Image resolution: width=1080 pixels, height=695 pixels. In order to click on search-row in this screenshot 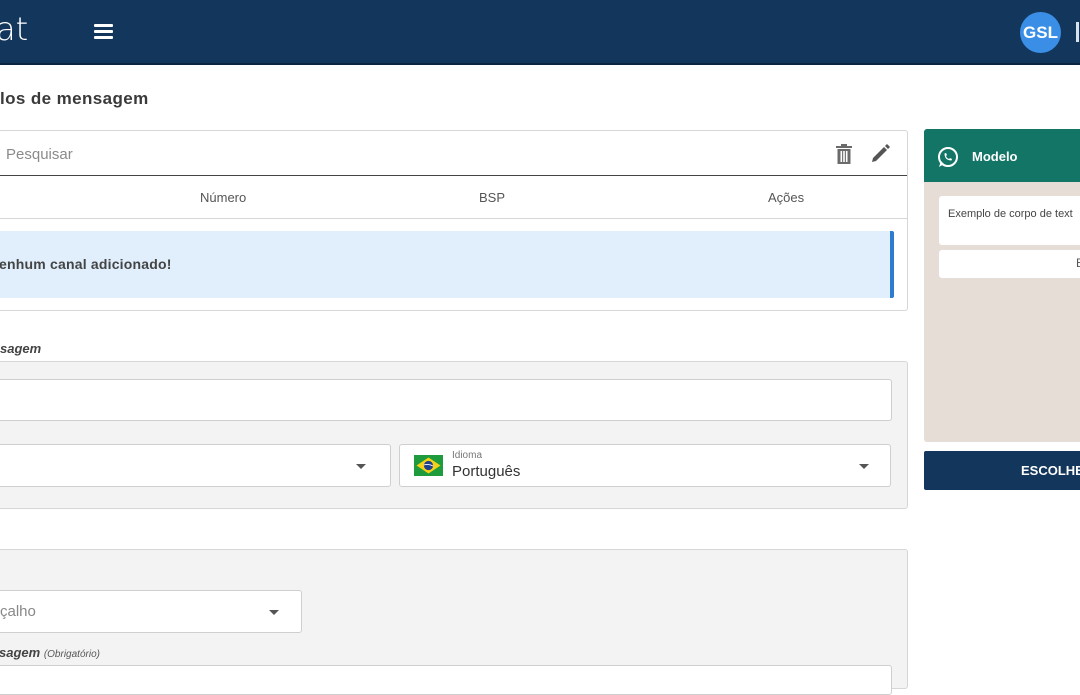, I will do `click(453, 153)`.